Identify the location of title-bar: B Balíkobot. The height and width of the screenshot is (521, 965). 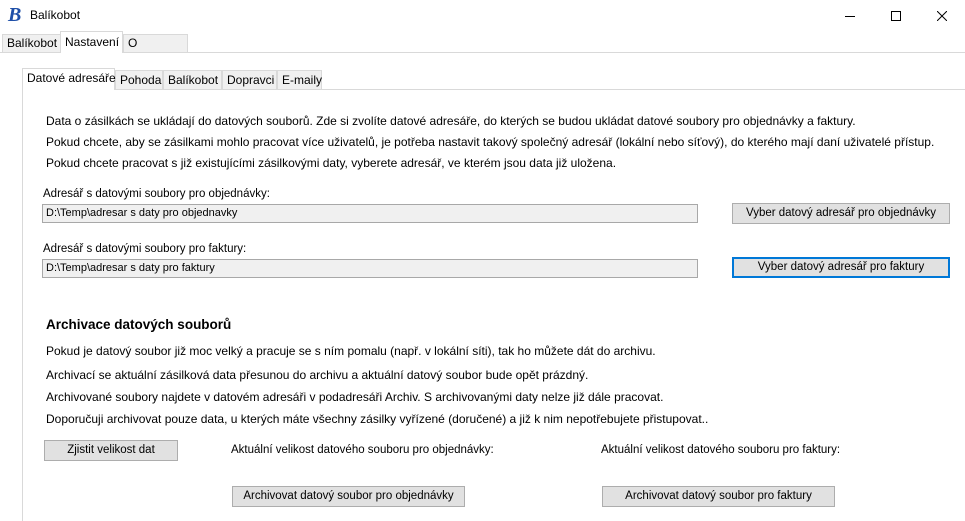
(482, 15).